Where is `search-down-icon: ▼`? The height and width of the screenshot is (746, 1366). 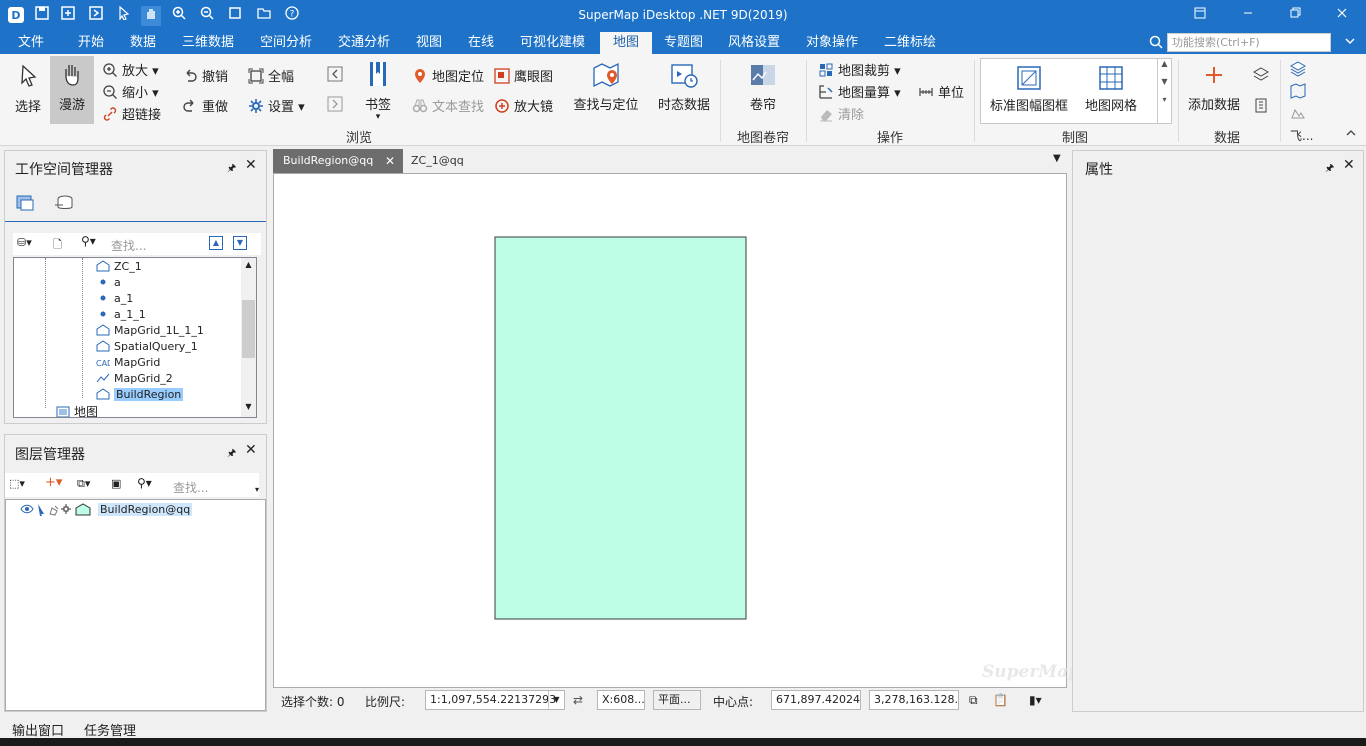
search-down-icon: ▼ is located at coordinates (240, 243).